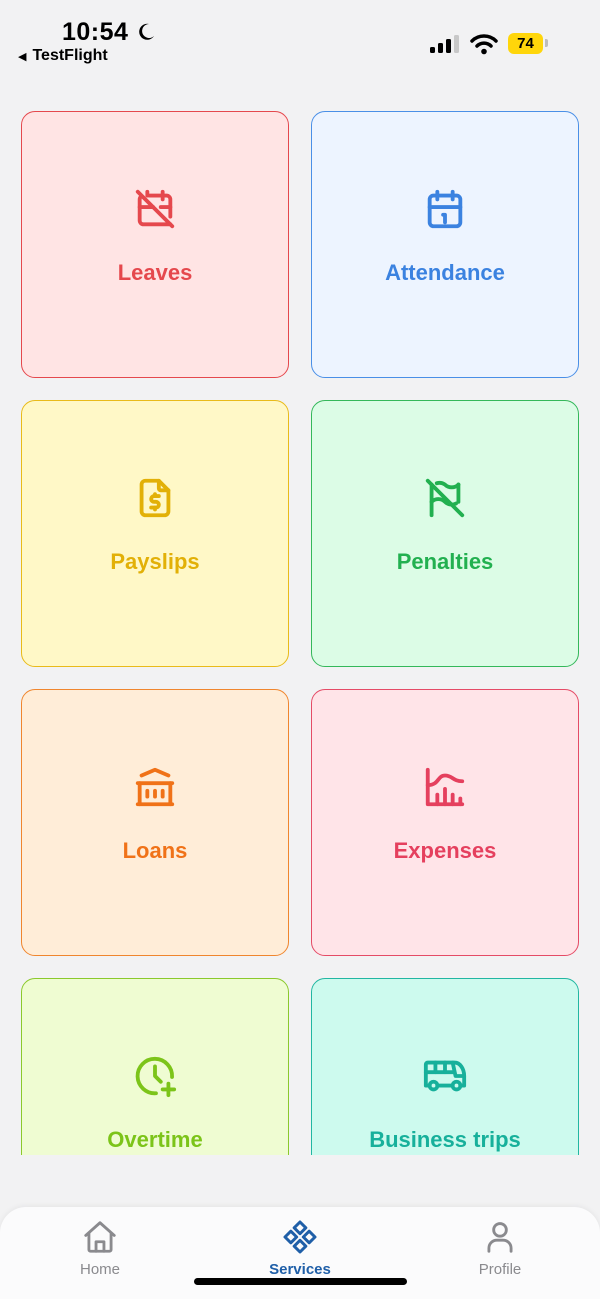 Image resolution: width=600 pixels, height=1299 pixels. I want to click on tile-leaves: Leaves, so click(155, 244).